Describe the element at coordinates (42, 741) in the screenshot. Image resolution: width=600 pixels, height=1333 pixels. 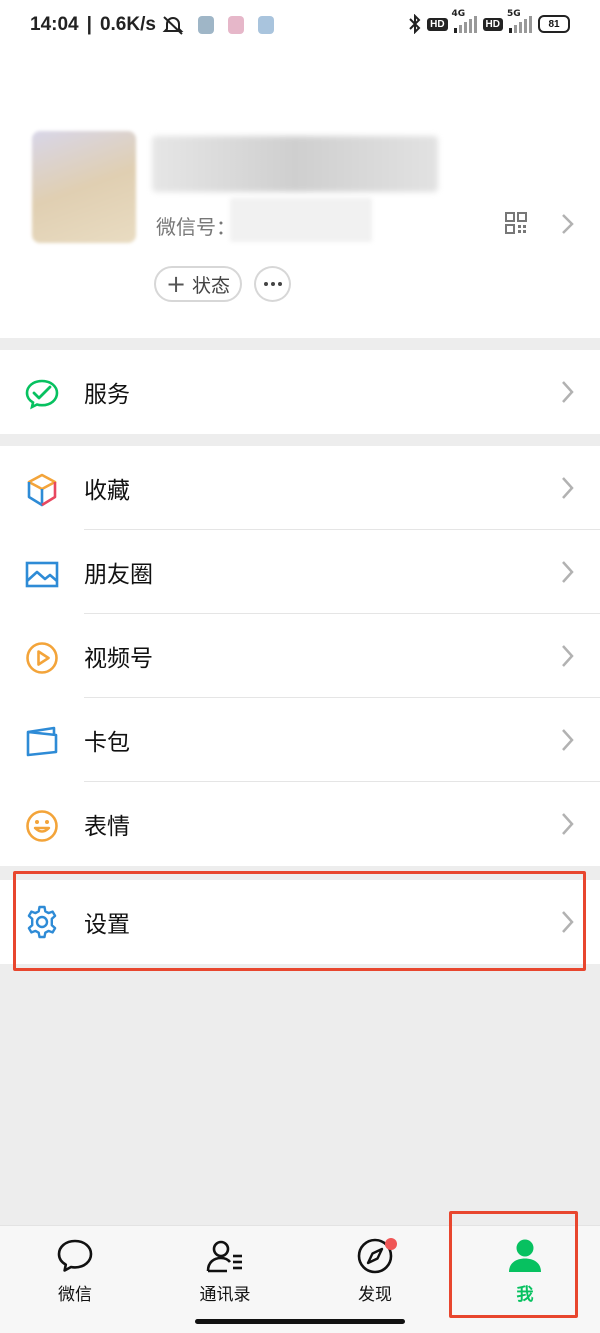
I see `card-wallet-icon` at that location.